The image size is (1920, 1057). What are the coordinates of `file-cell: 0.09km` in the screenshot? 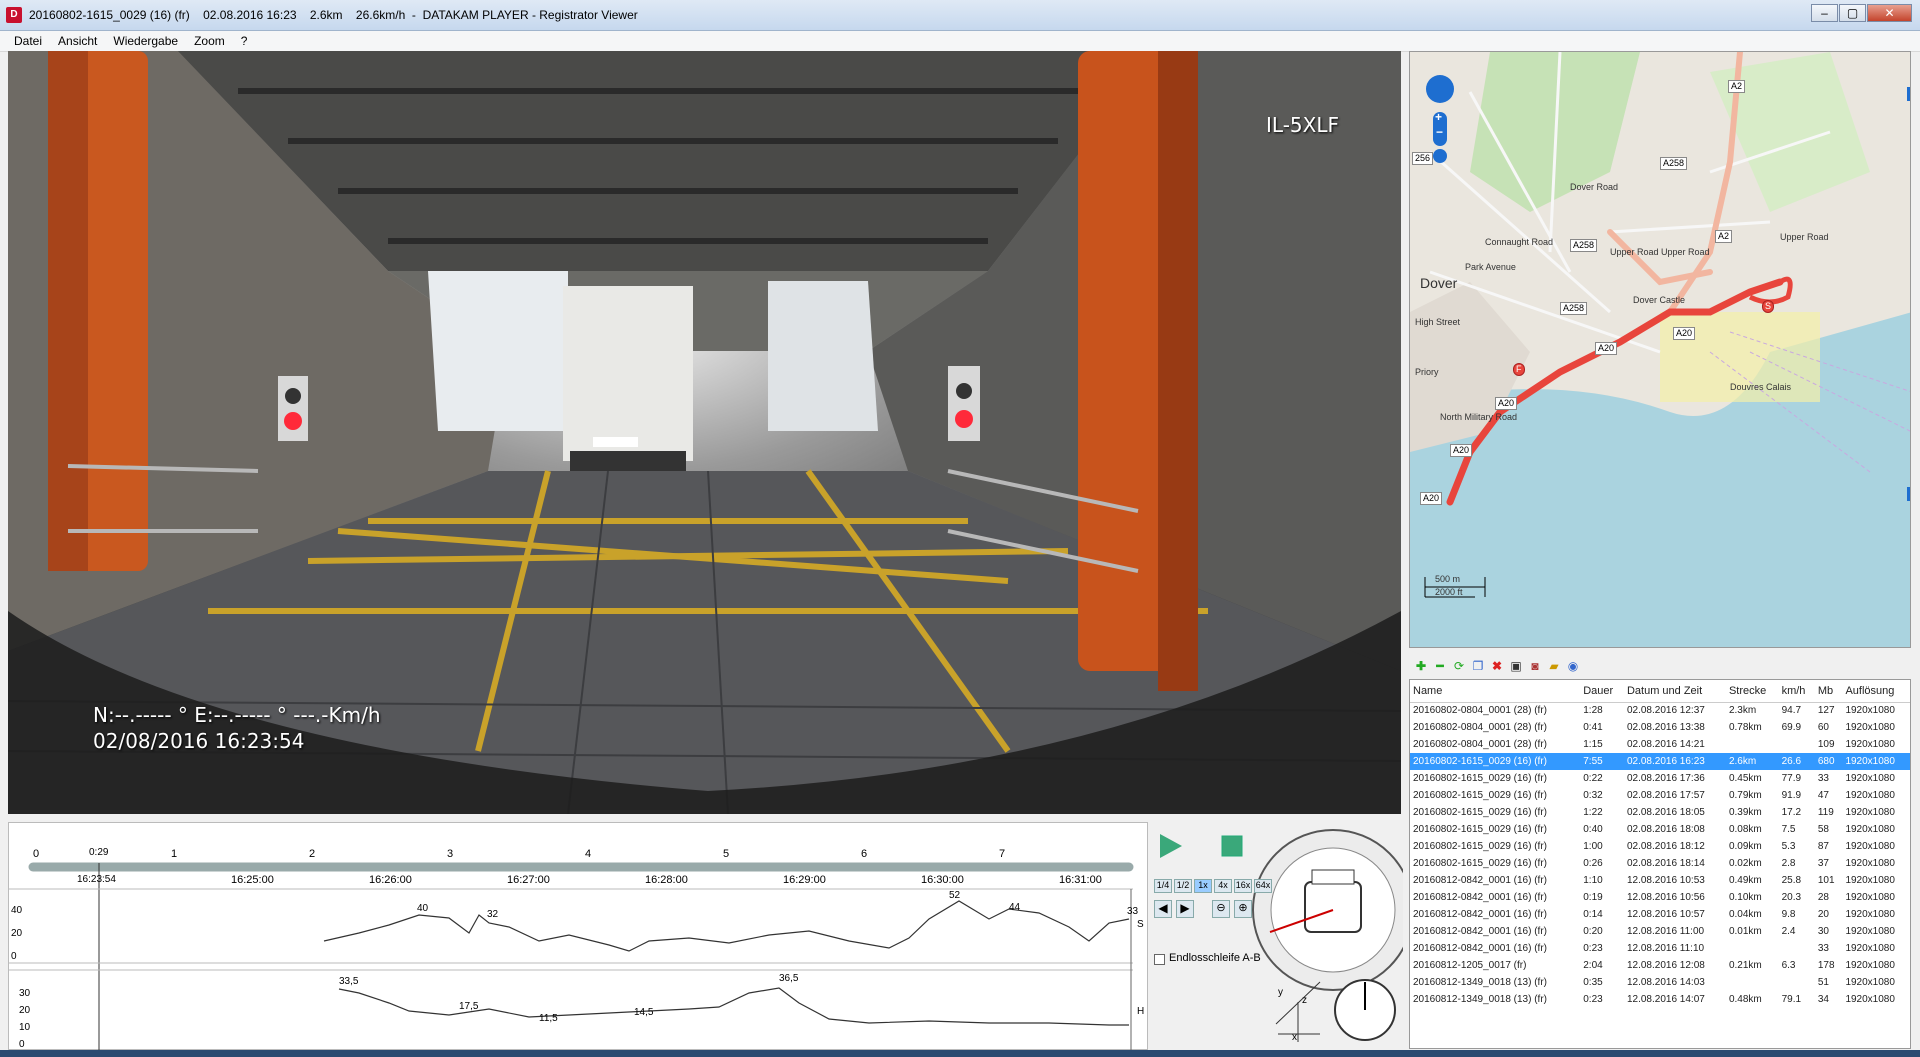 It's located at (1745, 846).